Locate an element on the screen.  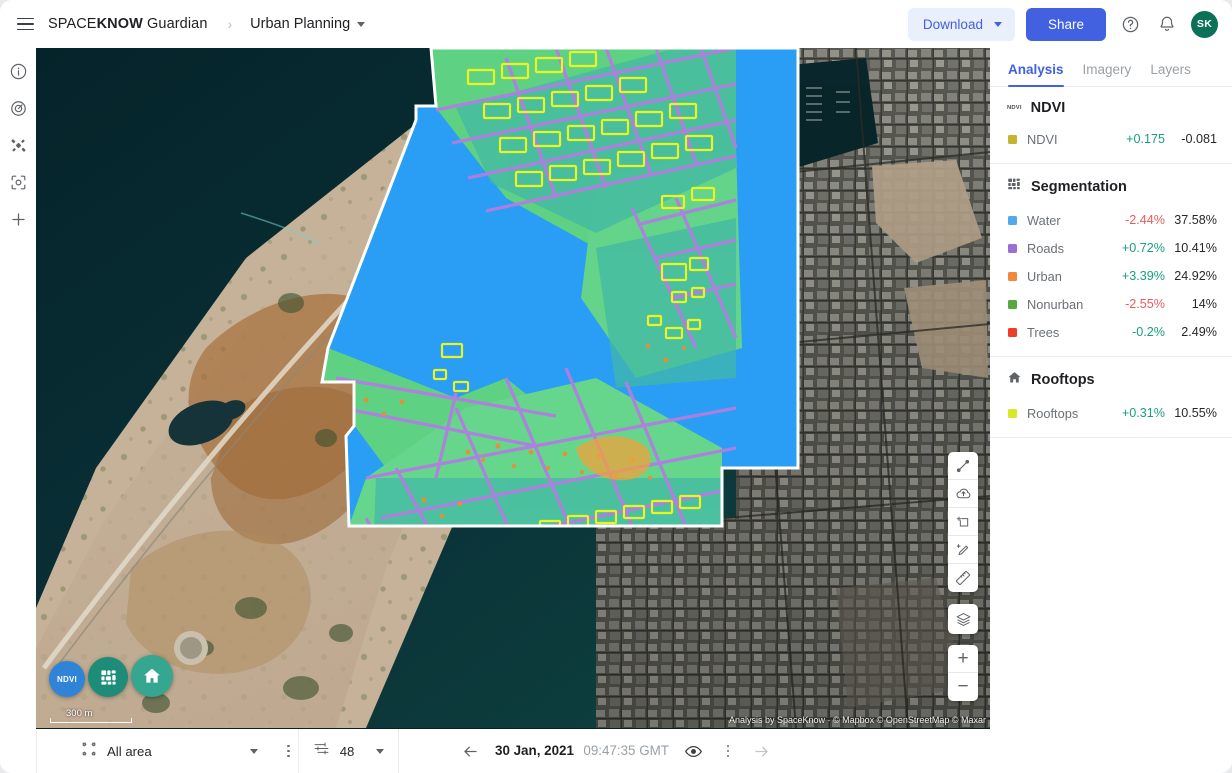
list-item: Trees -0.2% 2.49% is located at coordinates (1111, 332).